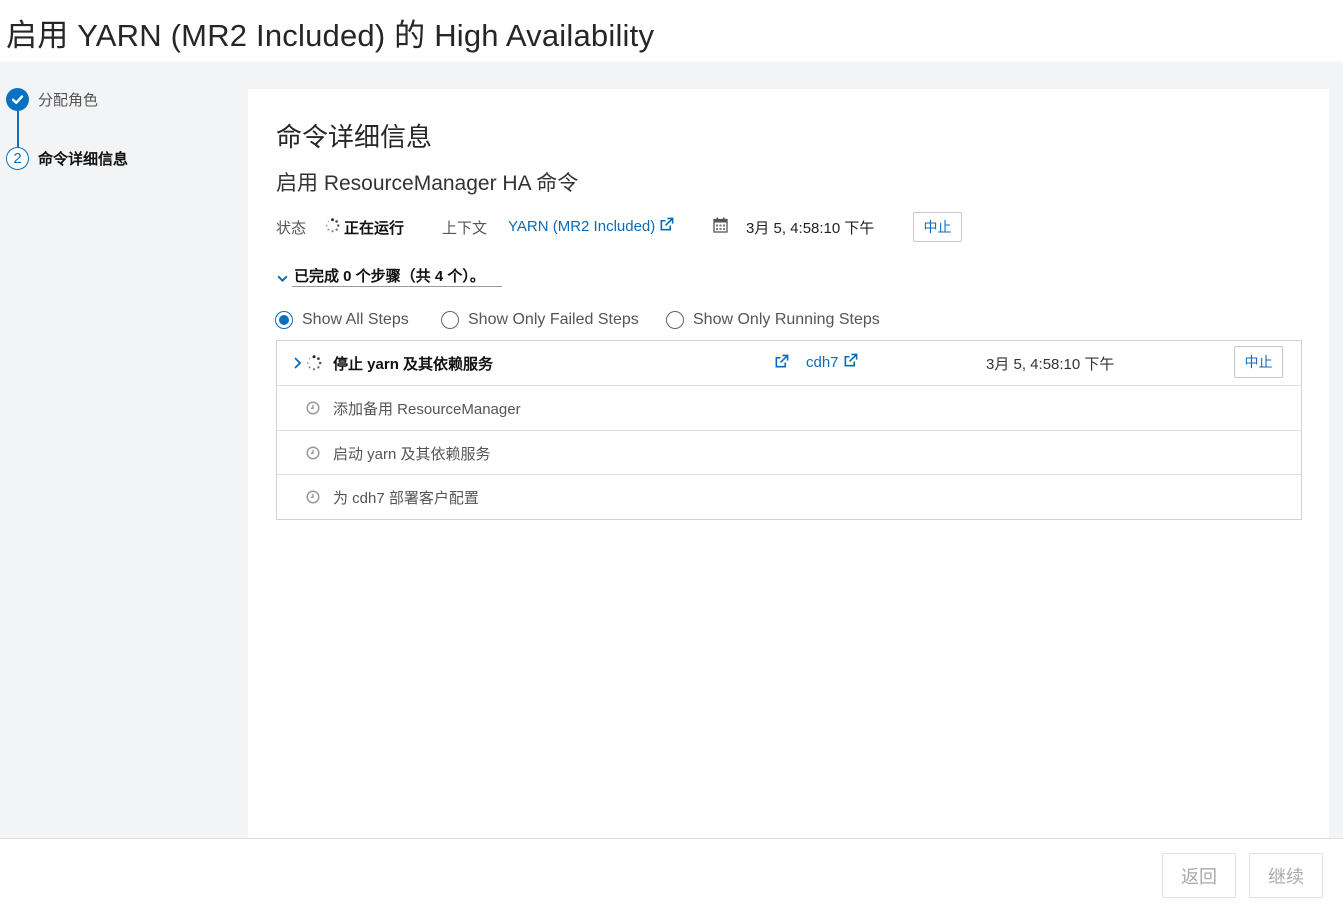 The height and width of the screenshot is (903, 1343). What do you see at coordinates (83, 159) in the screenshot?
I see `wizard-step-label: 命令详细信息` at bounding box center [83, 159].